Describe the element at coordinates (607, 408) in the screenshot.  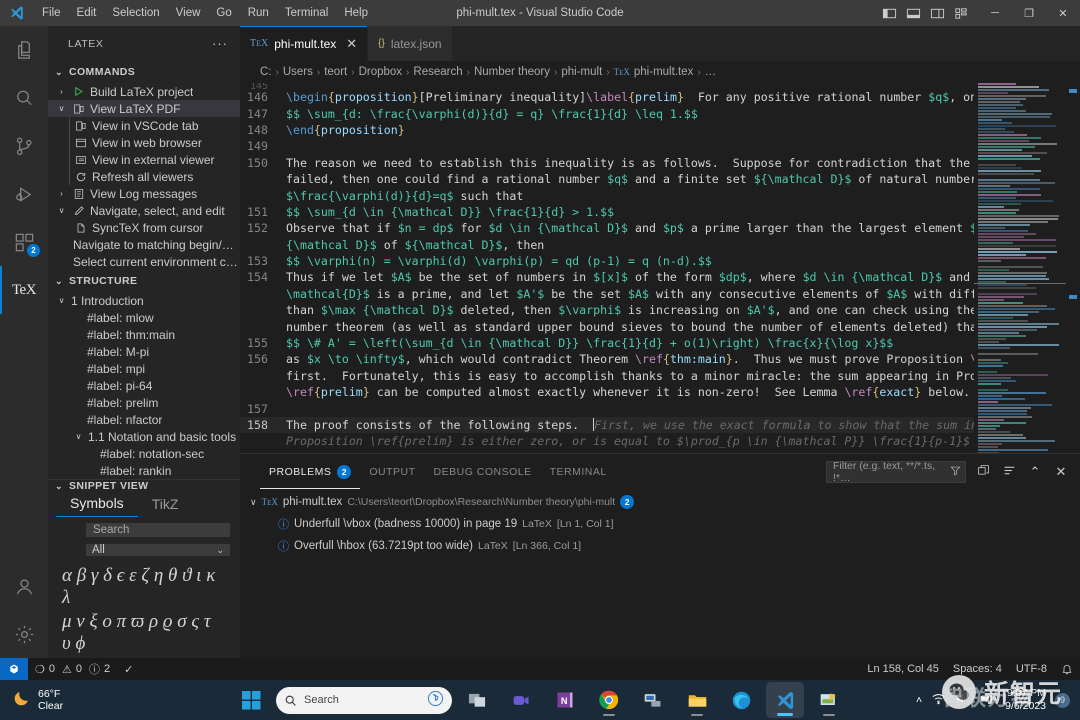
I see `code-line: 157` at that location.